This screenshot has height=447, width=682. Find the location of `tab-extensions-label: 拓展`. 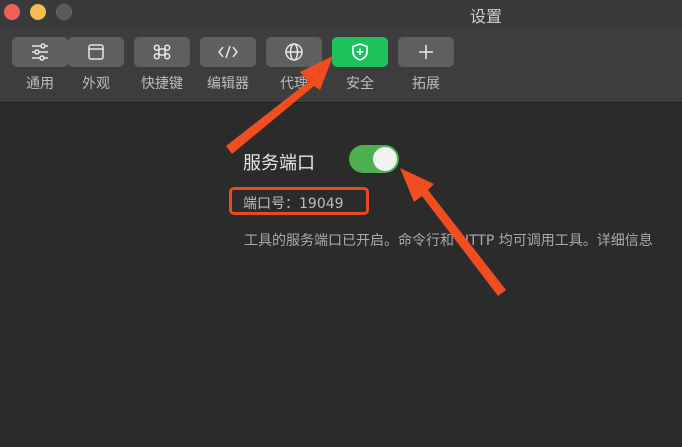

tab-extensions-label: 拓展 is located at coordinates (426, 84).